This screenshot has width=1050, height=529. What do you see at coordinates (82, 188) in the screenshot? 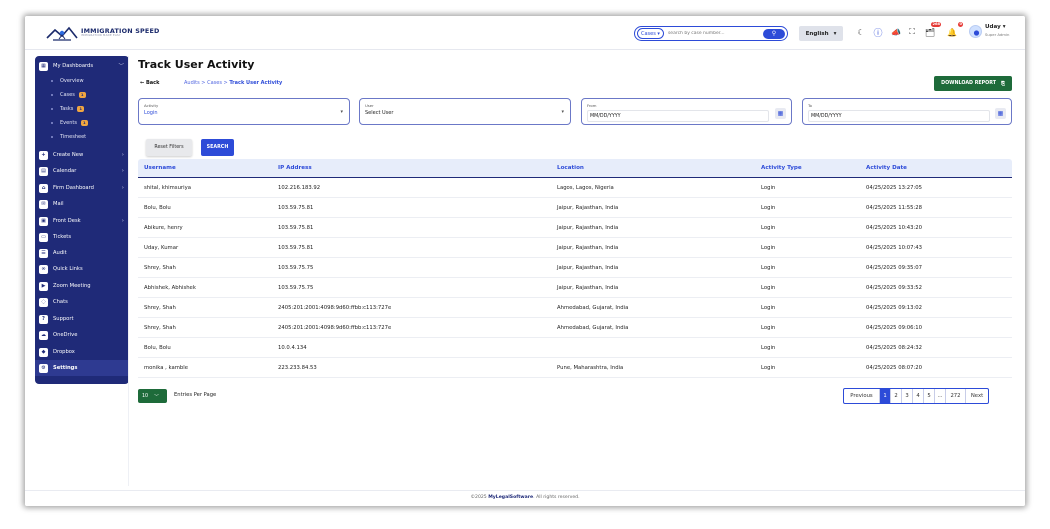
I see `sidebar-item-firm-dashboard: ⌂ Firm Dashboard ›` at bounding box center [82, 188].